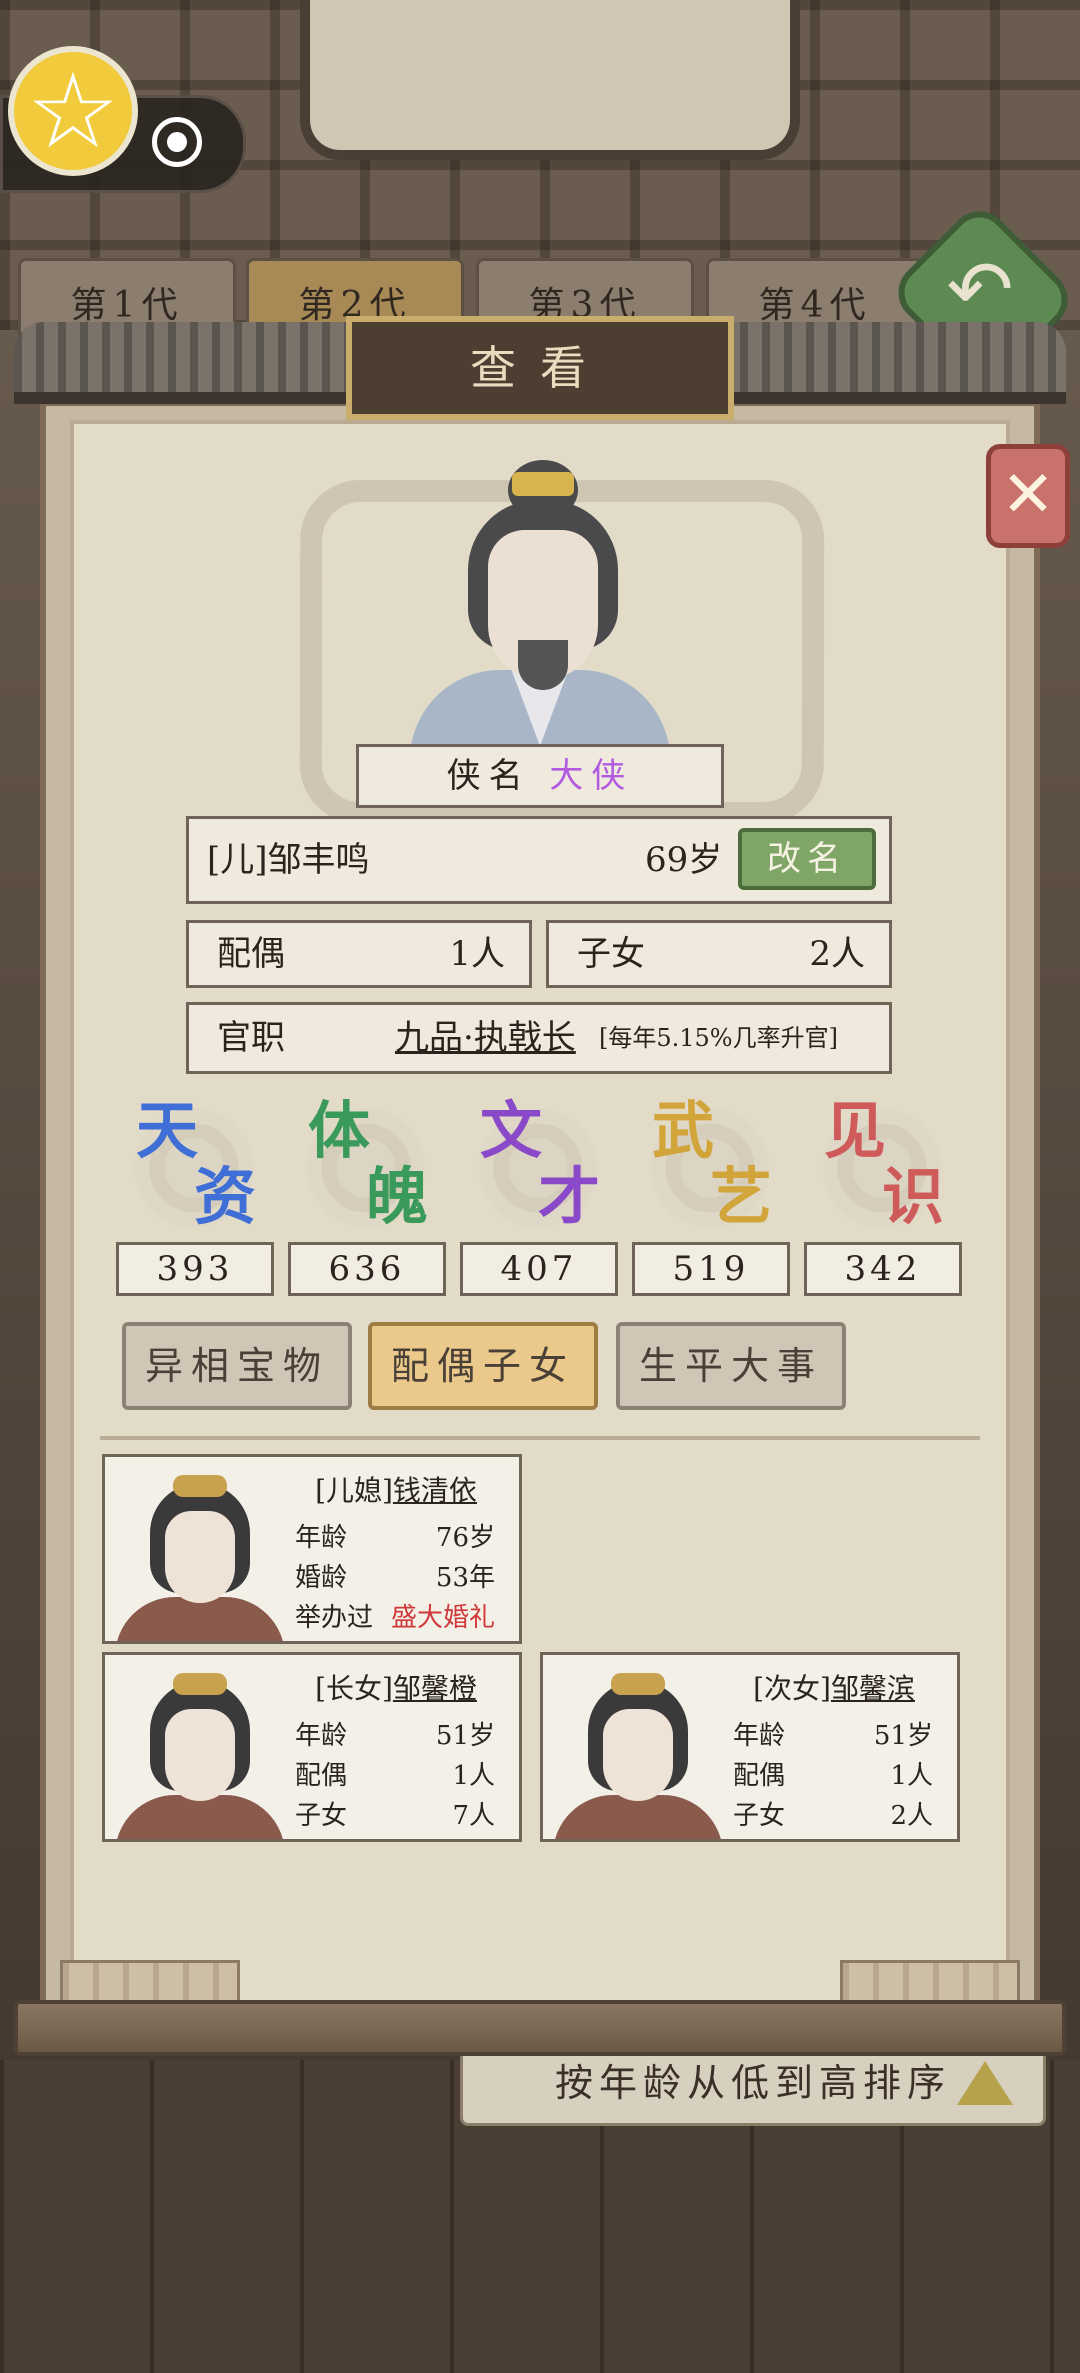  Describe the element at coordinates (485, 1038) in the screenshot. I see `office-value: 九品·执戟长` at that location.